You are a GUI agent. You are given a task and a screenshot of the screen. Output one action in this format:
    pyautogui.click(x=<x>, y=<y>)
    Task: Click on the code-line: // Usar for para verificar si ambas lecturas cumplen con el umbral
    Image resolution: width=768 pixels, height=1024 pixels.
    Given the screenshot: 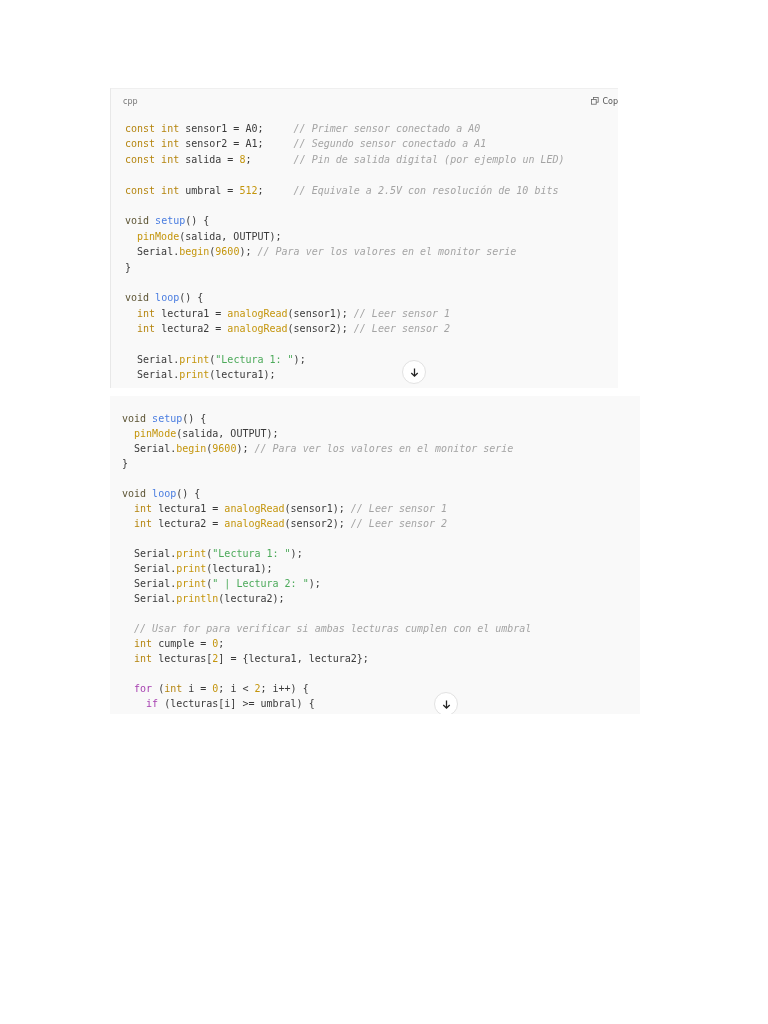 What is the action you would take?
    pyautogui.click(x=332, y=628)
    